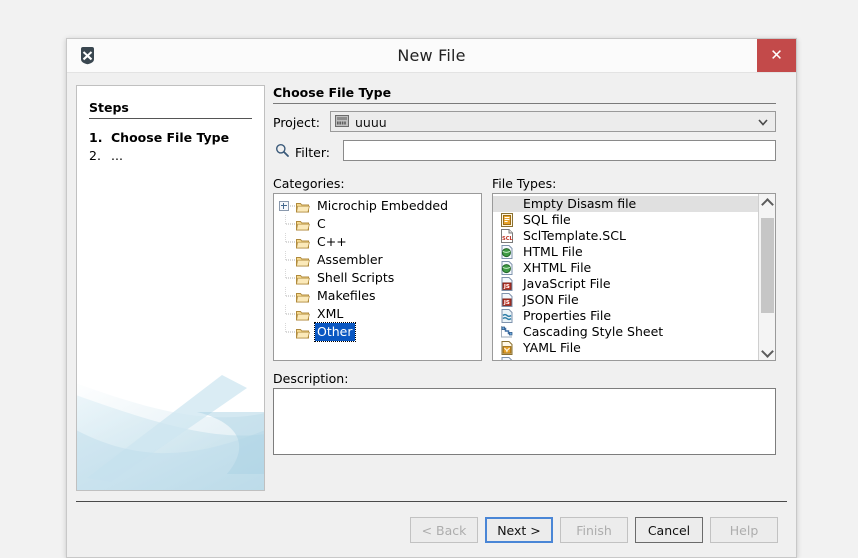 This screenshot has width=858, height=558. I want to click on file-type-label: JSON File, so click(551, 299).